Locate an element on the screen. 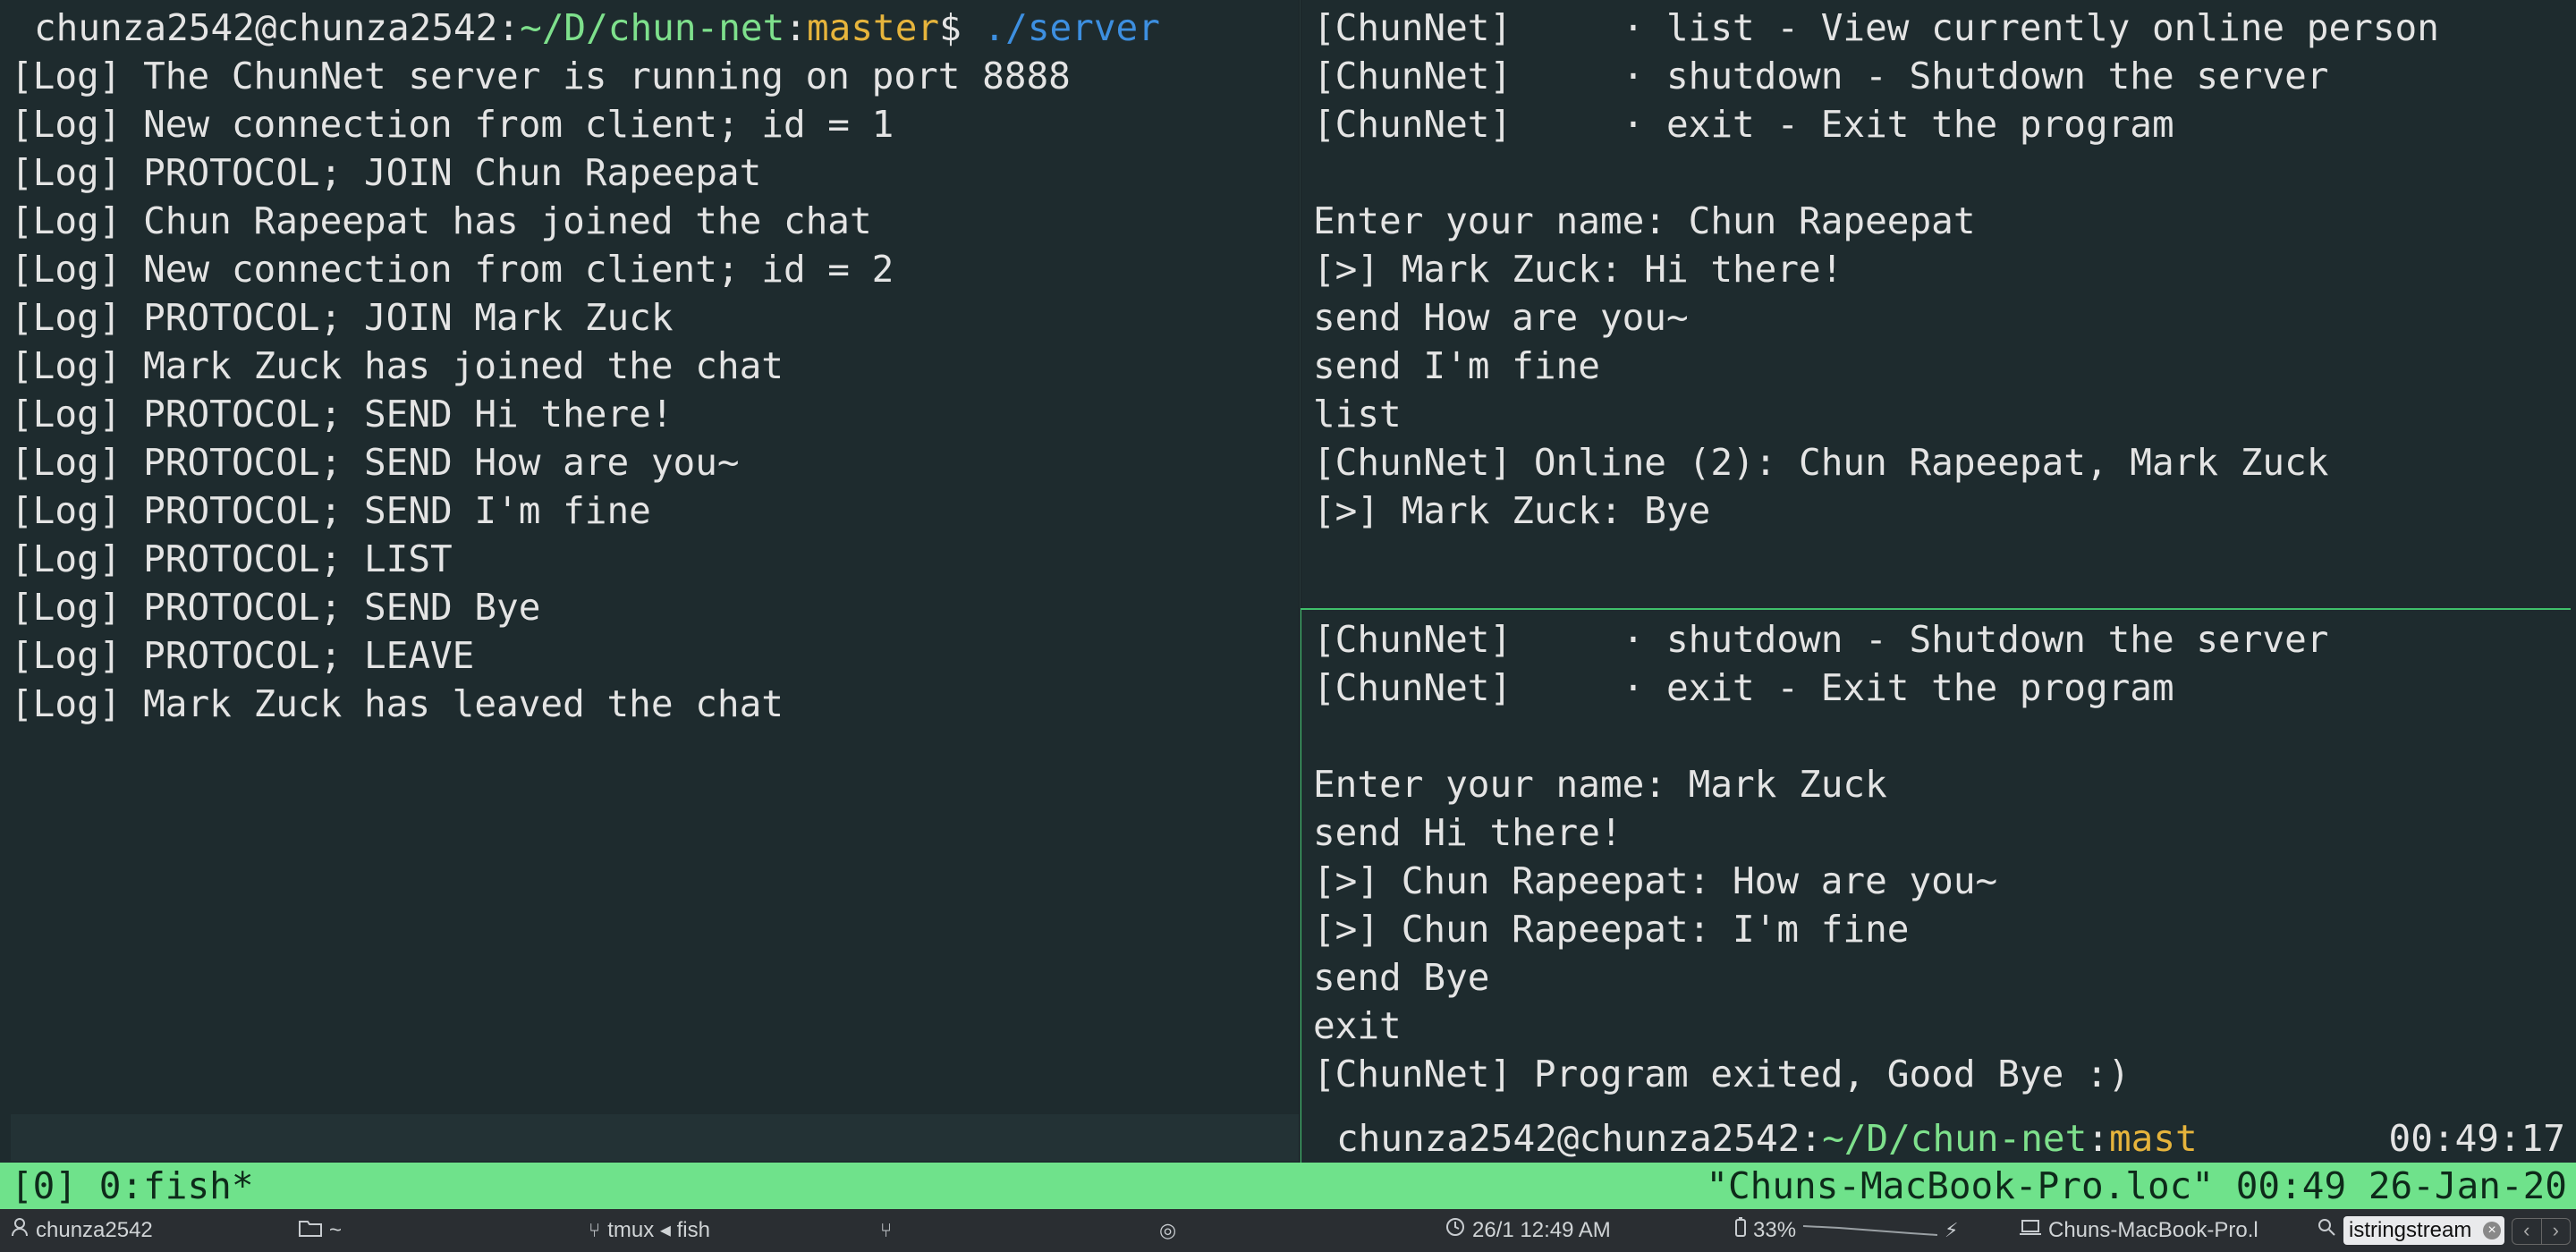 The height and width of the screenshot is (1252, 2576). terminal-line: [Log] PROTOCOL; LIST is located at coordinates (232, 558).